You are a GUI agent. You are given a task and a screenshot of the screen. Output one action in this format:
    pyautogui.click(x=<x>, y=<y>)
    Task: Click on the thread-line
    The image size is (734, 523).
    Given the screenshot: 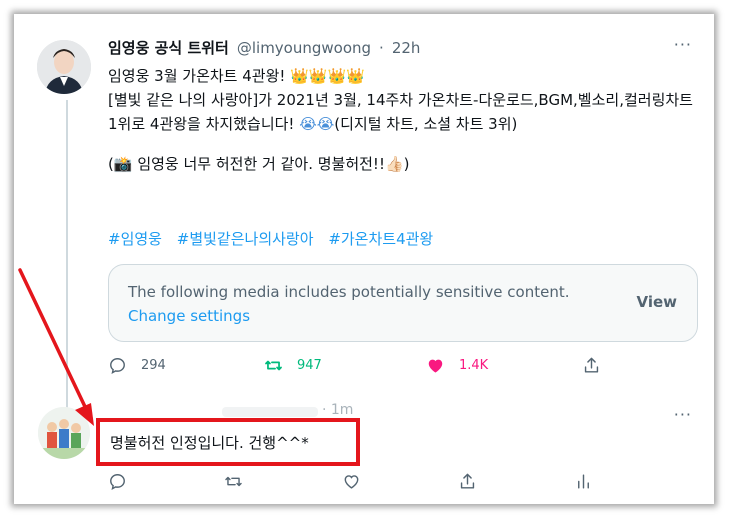 What is the action you would take?
    pyautogui.click(x=67, y=255)
    